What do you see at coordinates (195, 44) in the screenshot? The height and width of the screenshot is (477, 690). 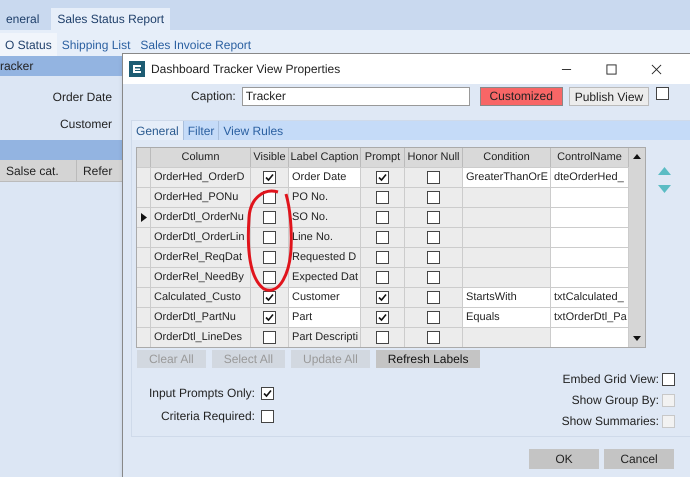 I see `app-subtab: Sales Invoice Report` at bounding box center [195, 44].